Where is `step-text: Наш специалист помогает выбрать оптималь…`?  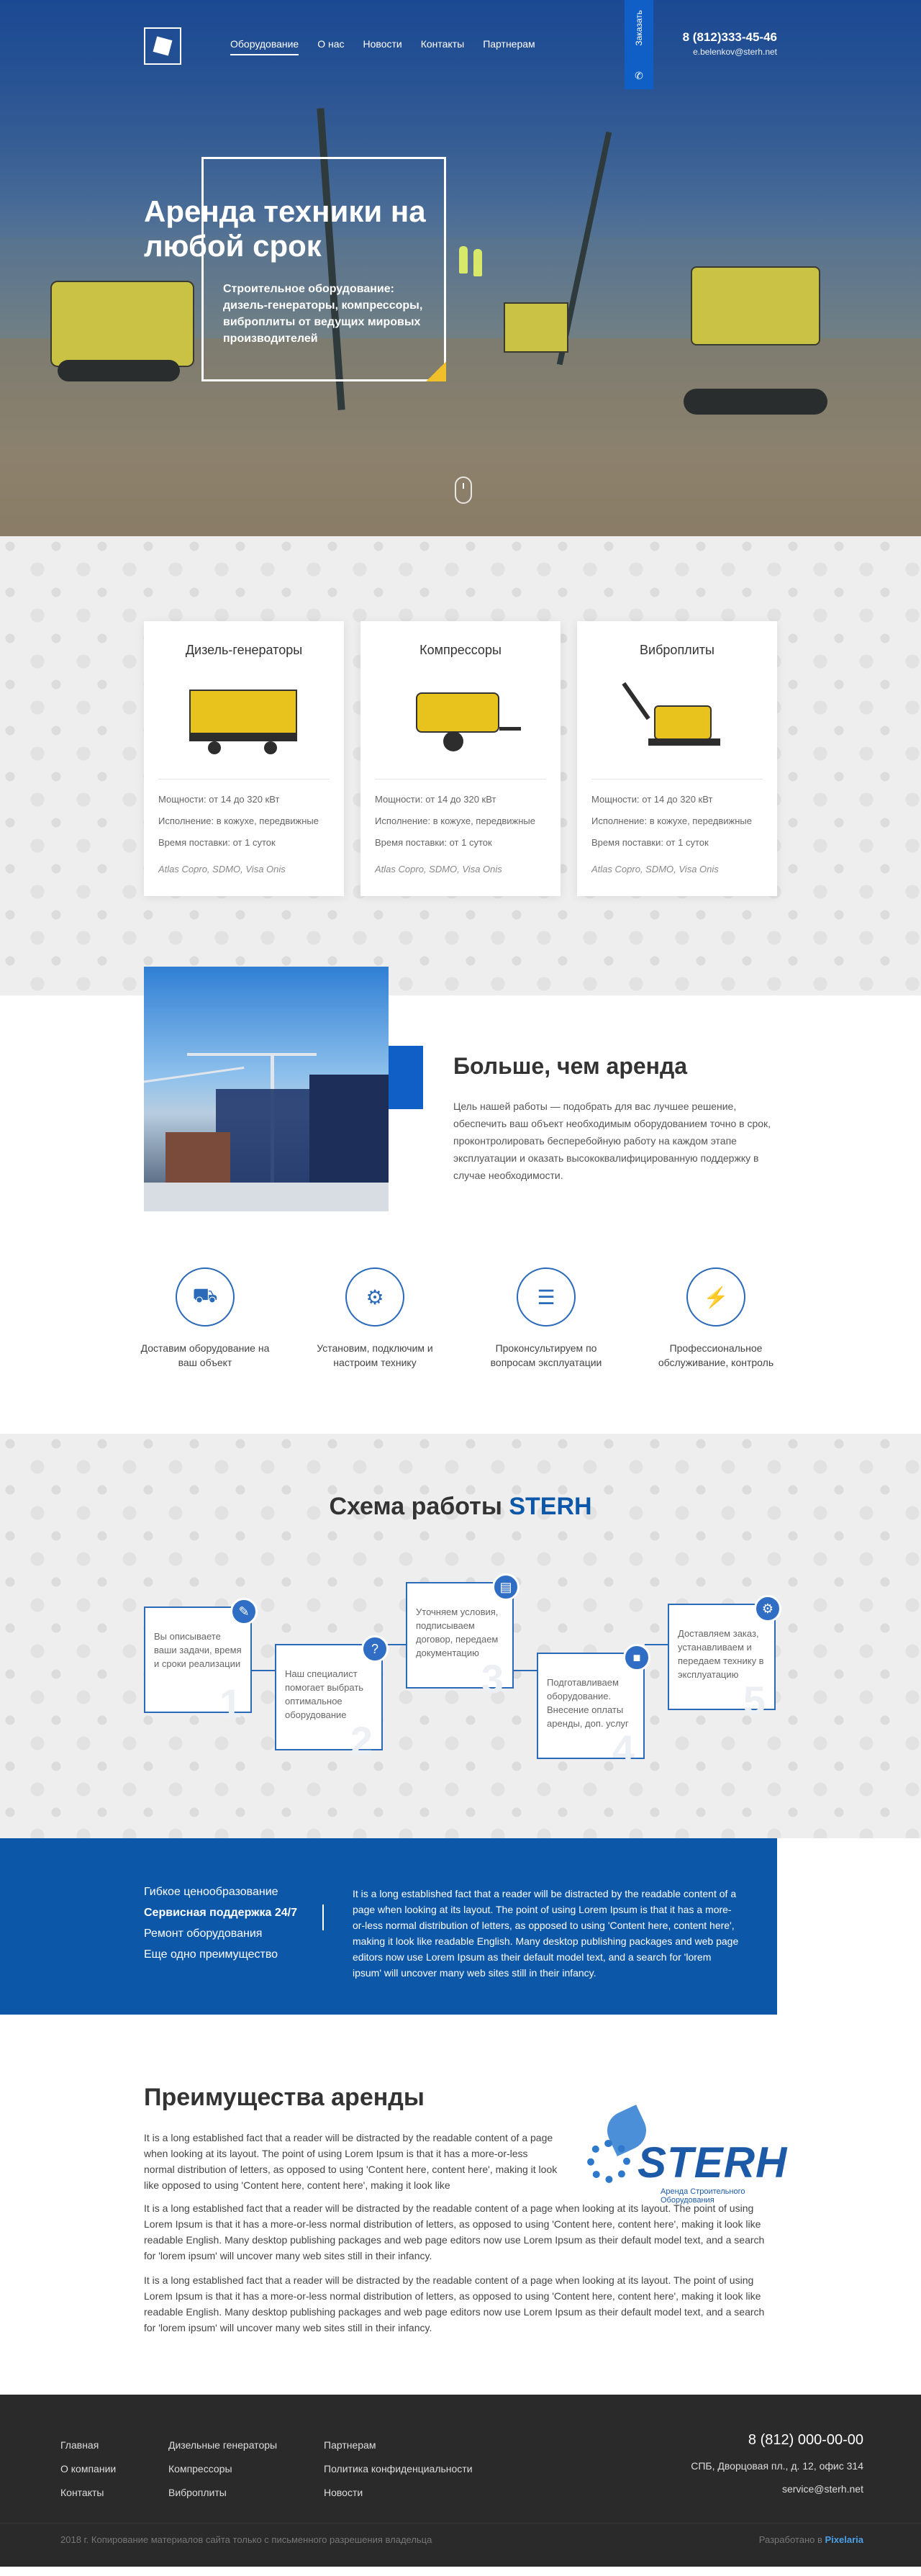
step-text: Наш специалист помогает выбрать оптималь… is located at coordinates (324, 1694).